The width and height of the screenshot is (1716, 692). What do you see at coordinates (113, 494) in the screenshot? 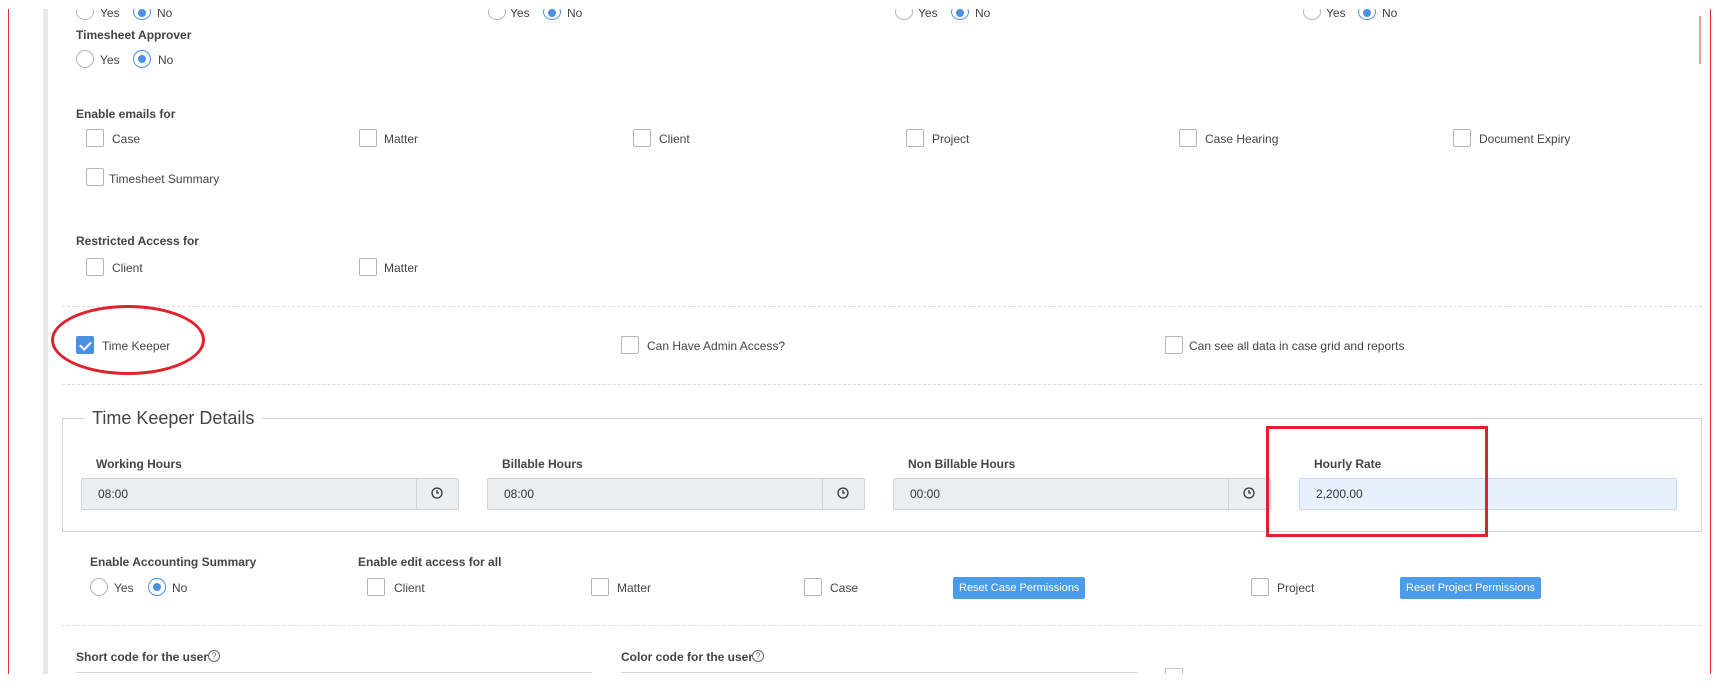
I see `working-hours-value: 08:00` at bounding box center [113, 494].